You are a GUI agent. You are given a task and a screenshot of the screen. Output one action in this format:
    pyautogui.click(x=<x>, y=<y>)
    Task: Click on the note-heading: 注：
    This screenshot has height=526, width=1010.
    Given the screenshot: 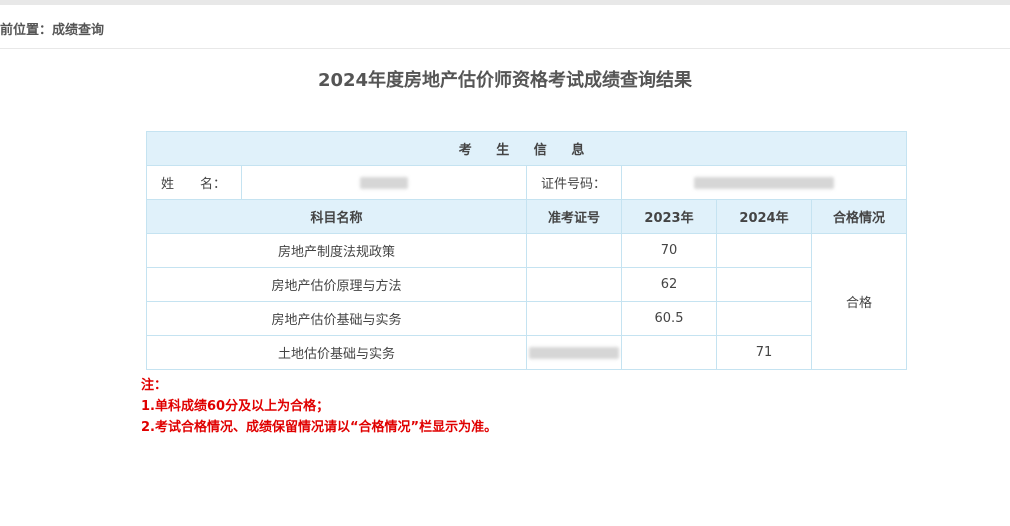 What is the action you would take?
    pyautogui.click(x=154, y=385)
    